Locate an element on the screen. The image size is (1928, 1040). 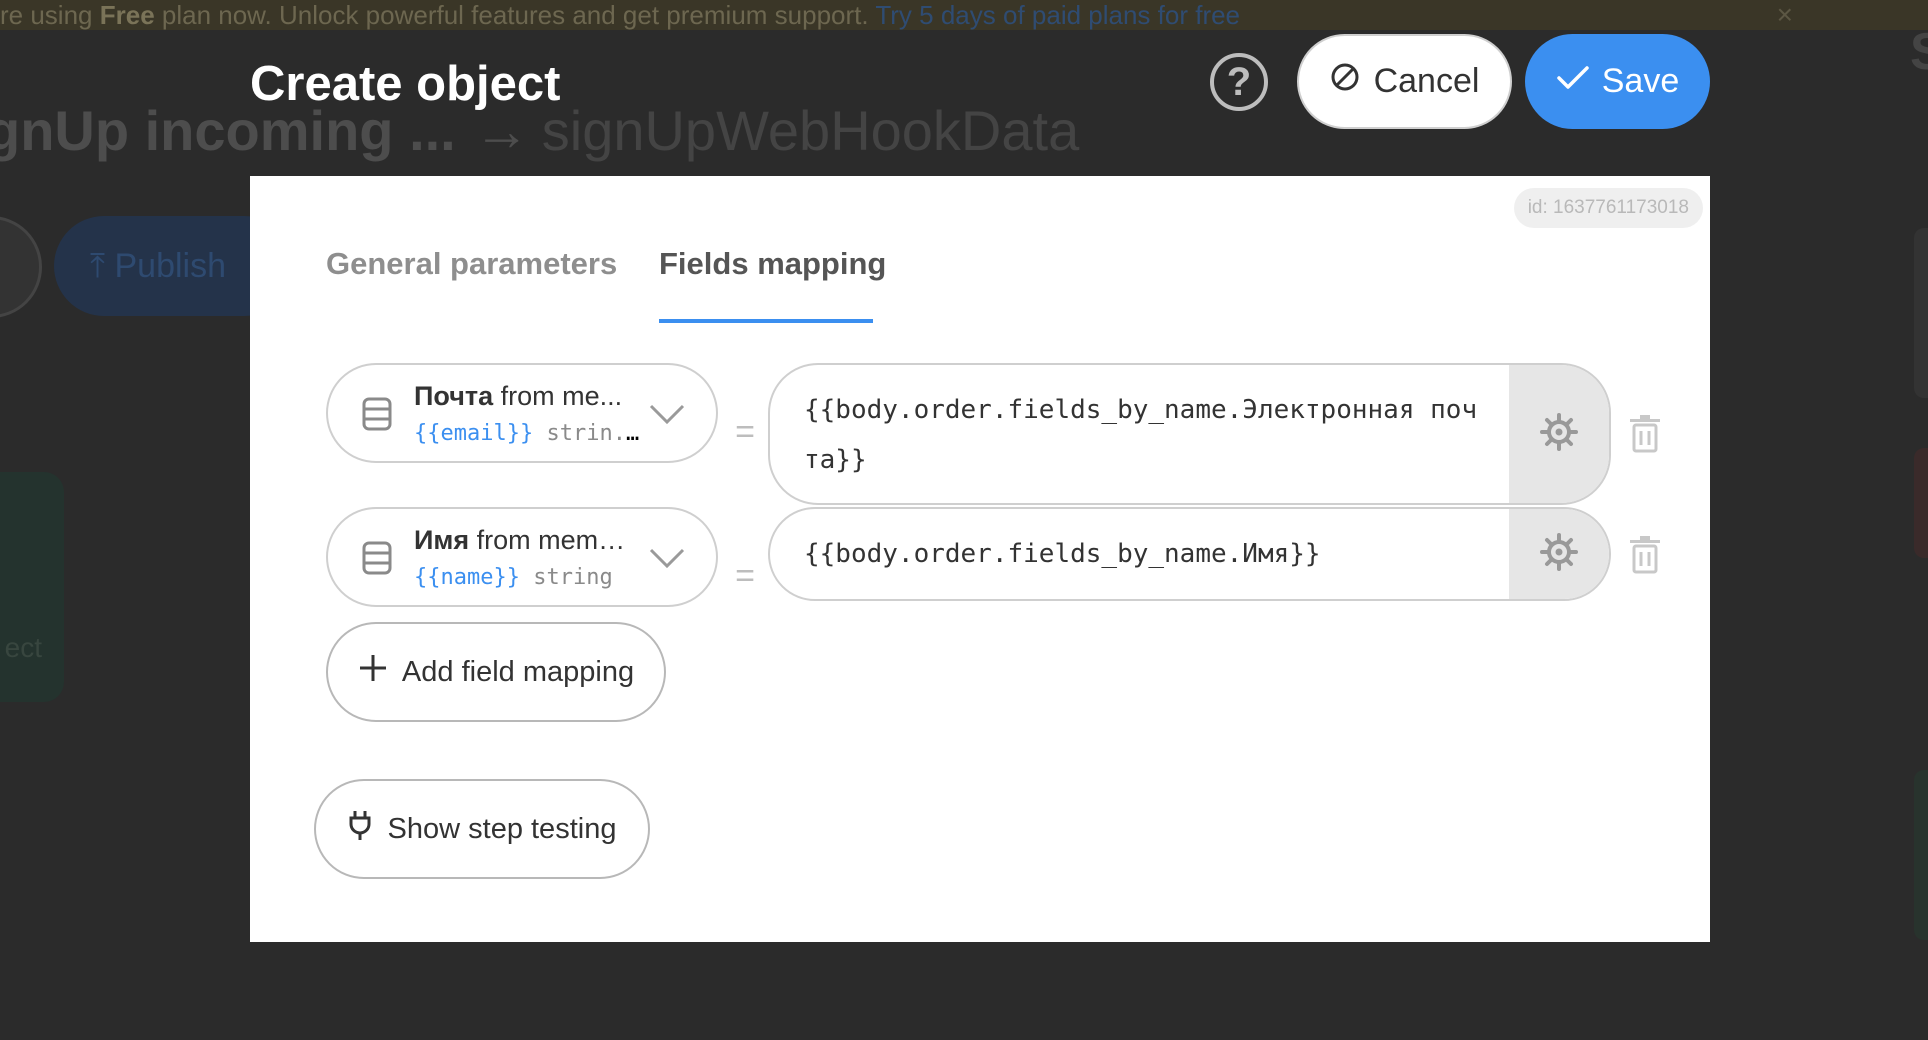
active-tab-indicator is located at coordinates (766, 321).